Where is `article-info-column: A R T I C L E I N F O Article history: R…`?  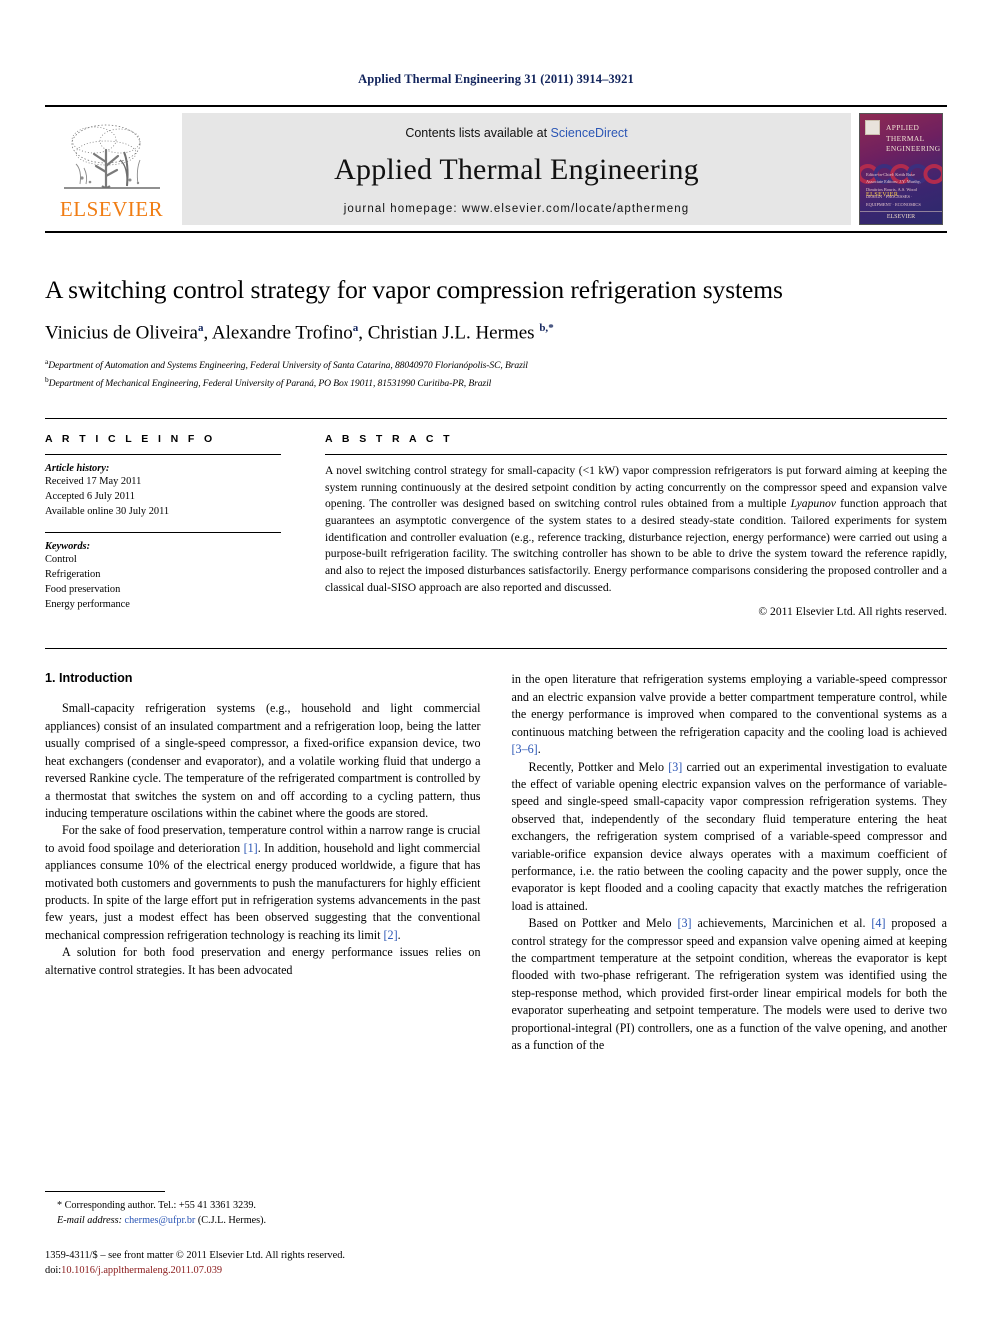
article-info-column: A R T I C L E I N F O Article history: R… is located at coordinates (163, 526).